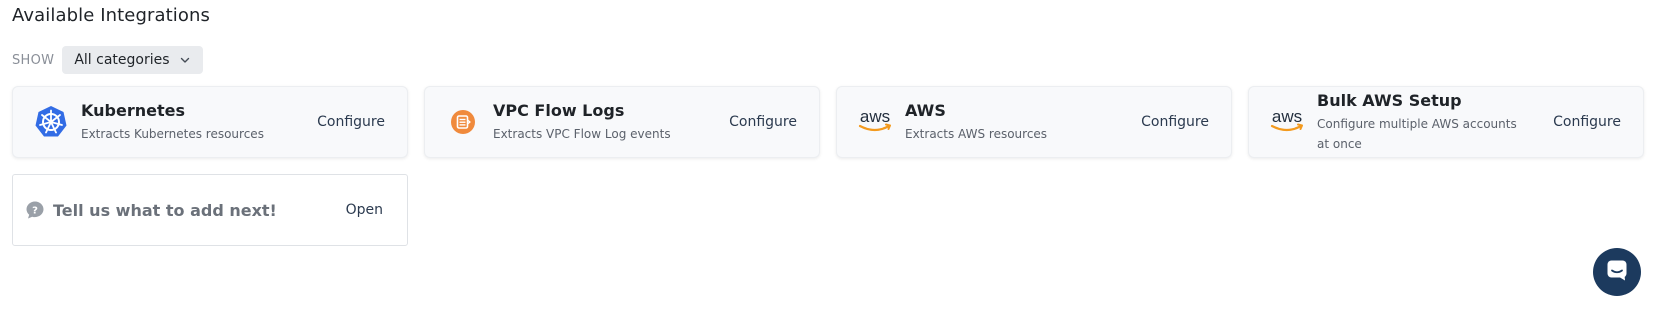  I want to click on question-chat-icon: ?, so click(35, 210).